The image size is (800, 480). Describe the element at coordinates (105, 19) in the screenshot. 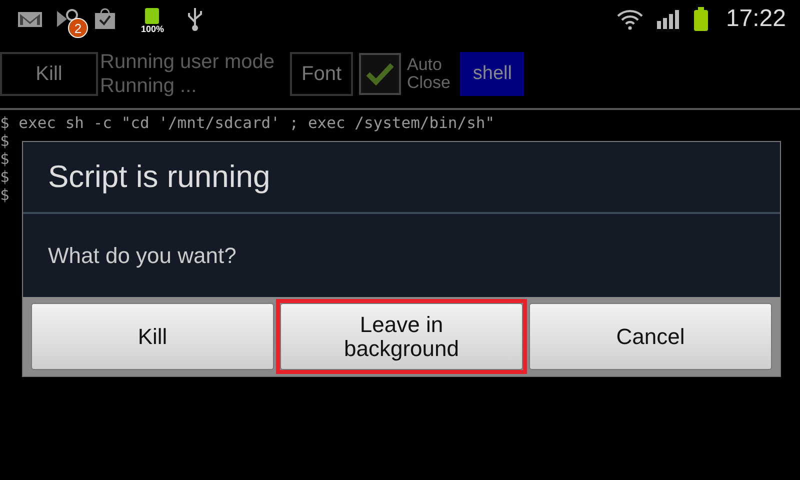

I see `shopping-bag-check-icon` at that location.